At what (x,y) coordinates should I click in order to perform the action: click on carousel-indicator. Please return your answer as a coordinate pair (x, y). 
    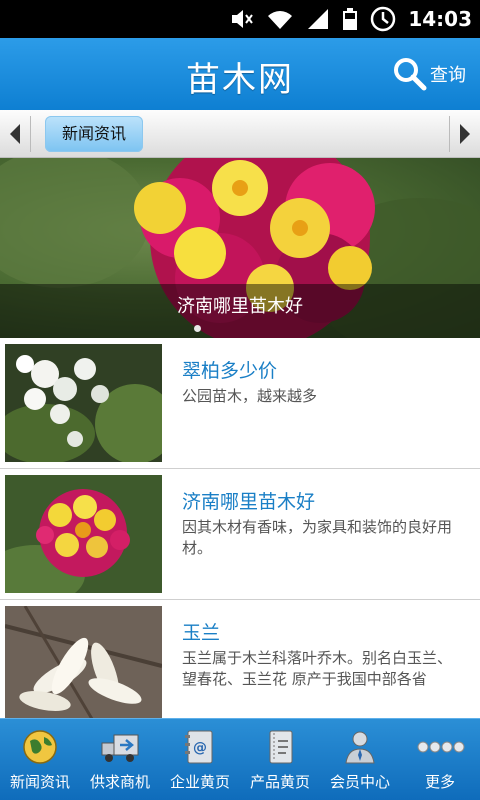
    Looking at the image, I should click on (197, 328).